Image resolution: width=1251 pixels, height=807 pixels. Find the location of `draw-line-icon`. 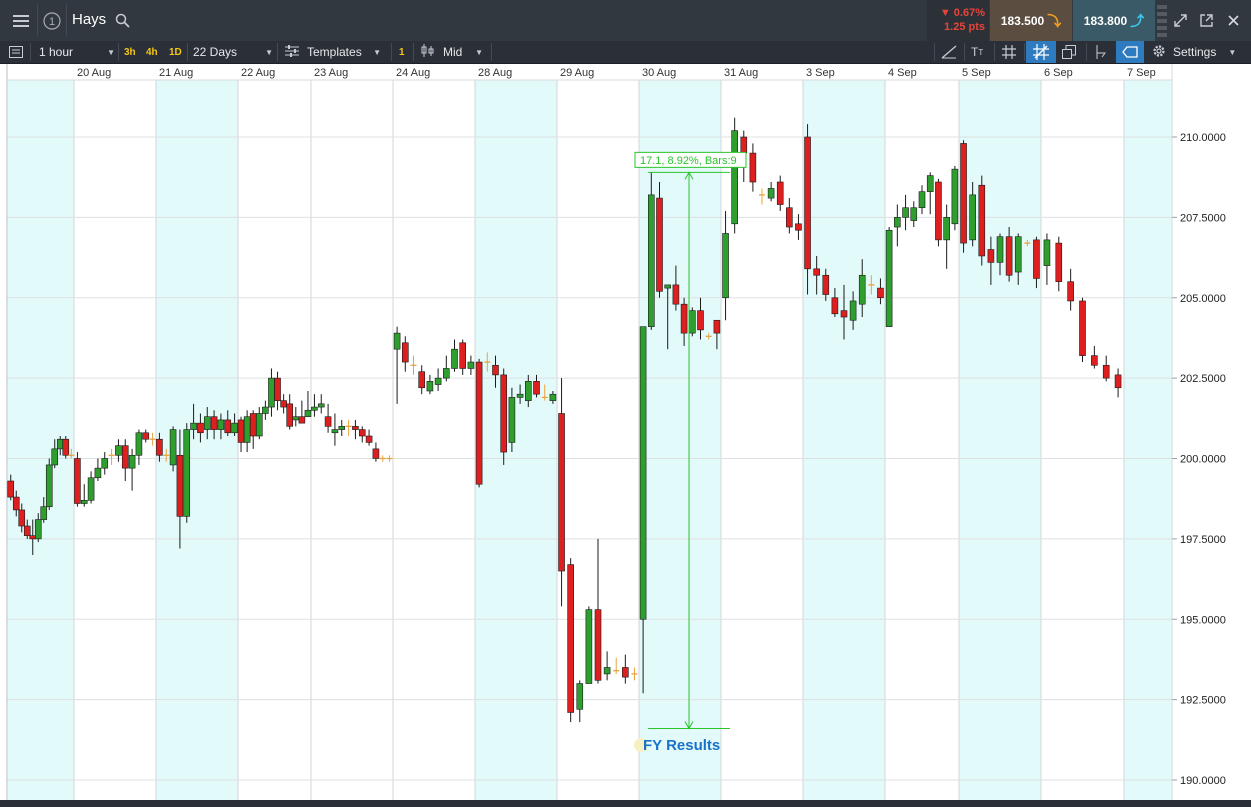

draw-line-icon is located at coordinates (949, 52).